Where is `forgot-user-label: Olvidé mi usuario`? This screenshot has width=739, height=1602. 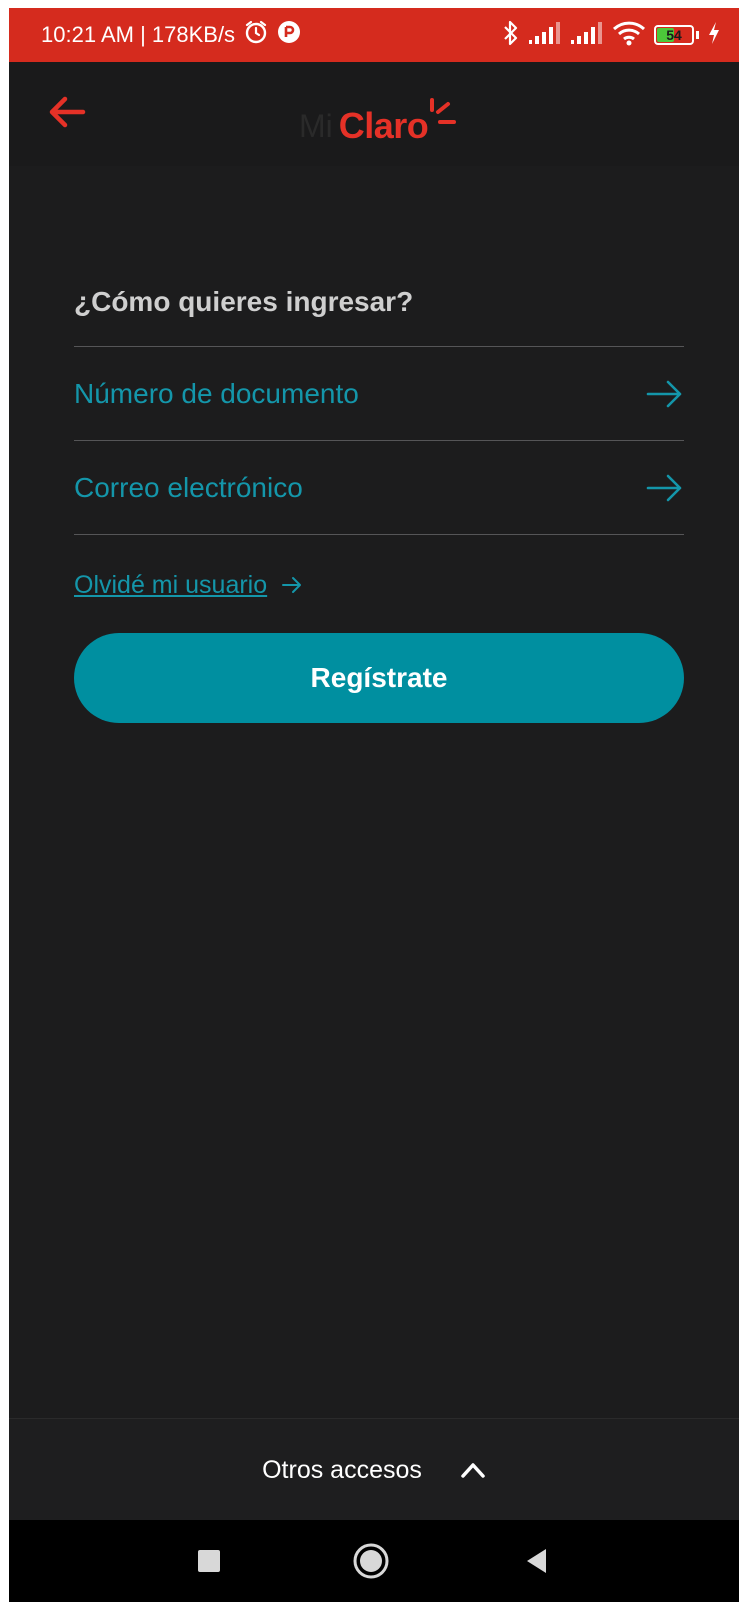
forgot-user-label: Olvidé mi usuario is located at coordinates (171, 584).